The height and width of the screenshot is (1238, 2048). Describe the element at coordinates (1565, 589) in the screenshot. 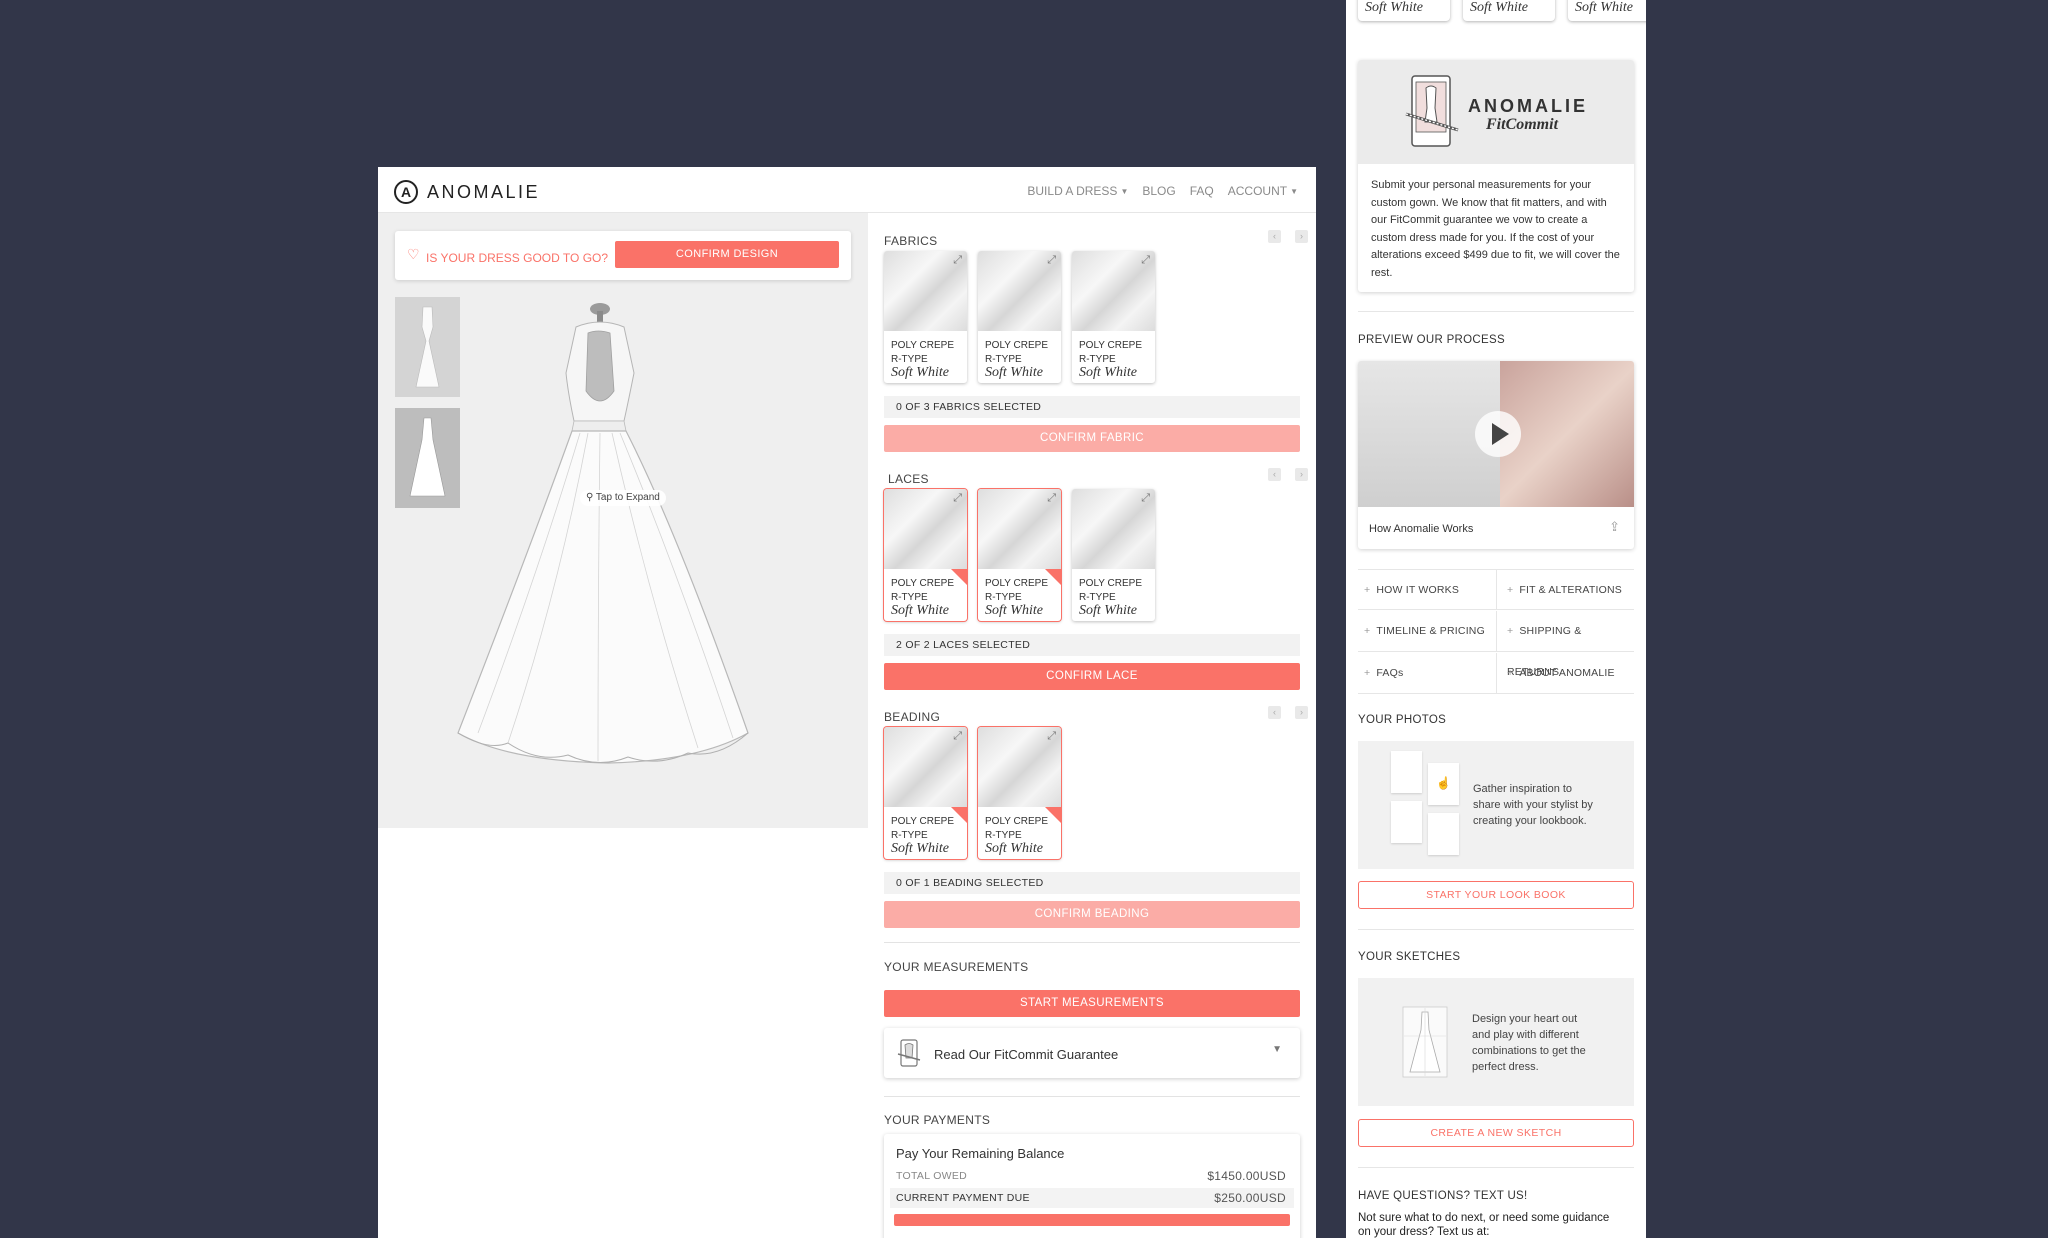

I see `link-fit-alterations: + FIT & ALTERATIONS` at that location.